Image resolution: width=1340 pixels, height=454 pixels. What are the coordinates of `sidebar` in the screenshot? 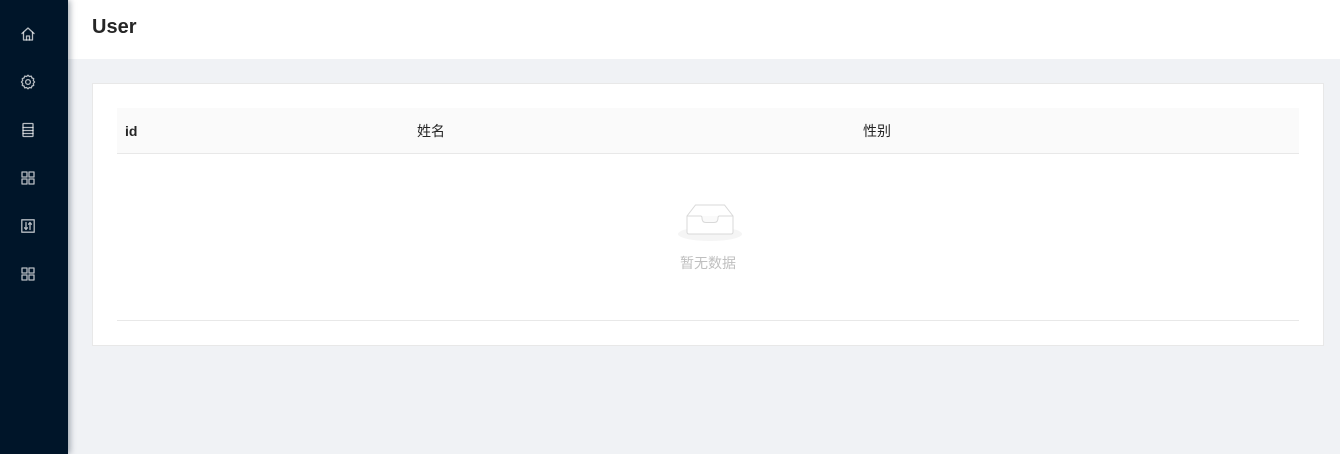 It's located at (34, 227).